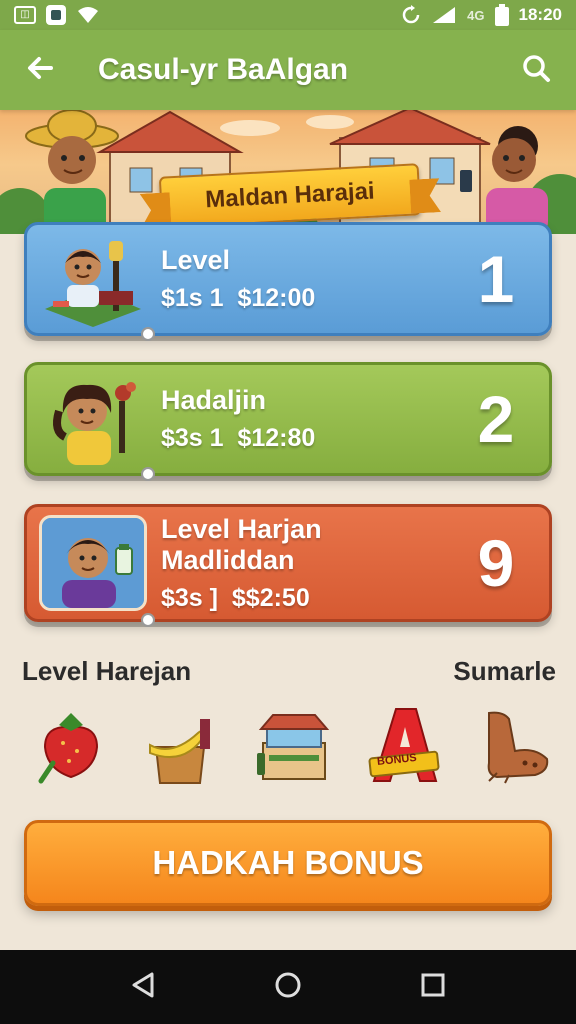  What do you see at coordinates (515, 745) in the screenshot?
I see `boot-icon` at bounding box center [515, 745].